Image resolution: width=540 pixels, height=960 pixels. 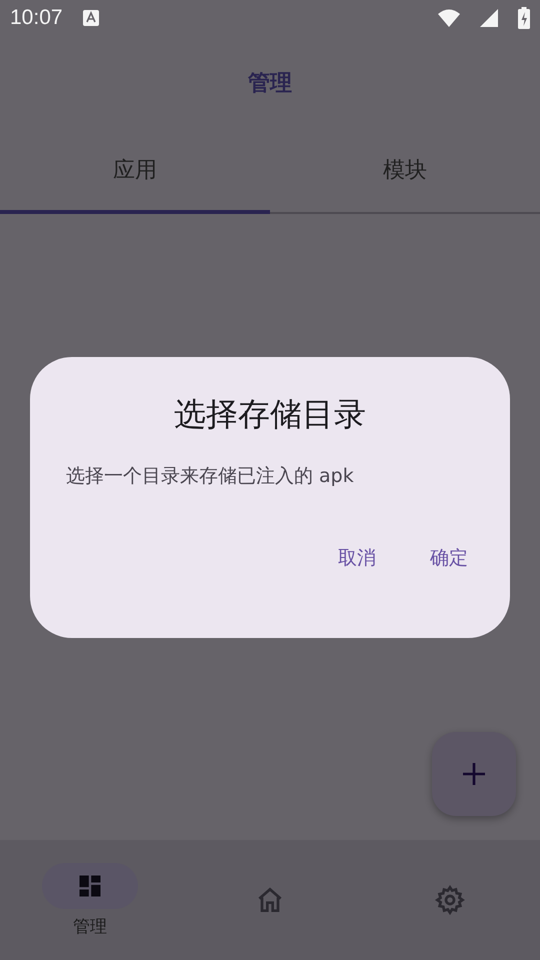 What do you see at coordinates (270, 84) in the screenshot?
I see `app-title: 管理` at bounding box center [270, 84].